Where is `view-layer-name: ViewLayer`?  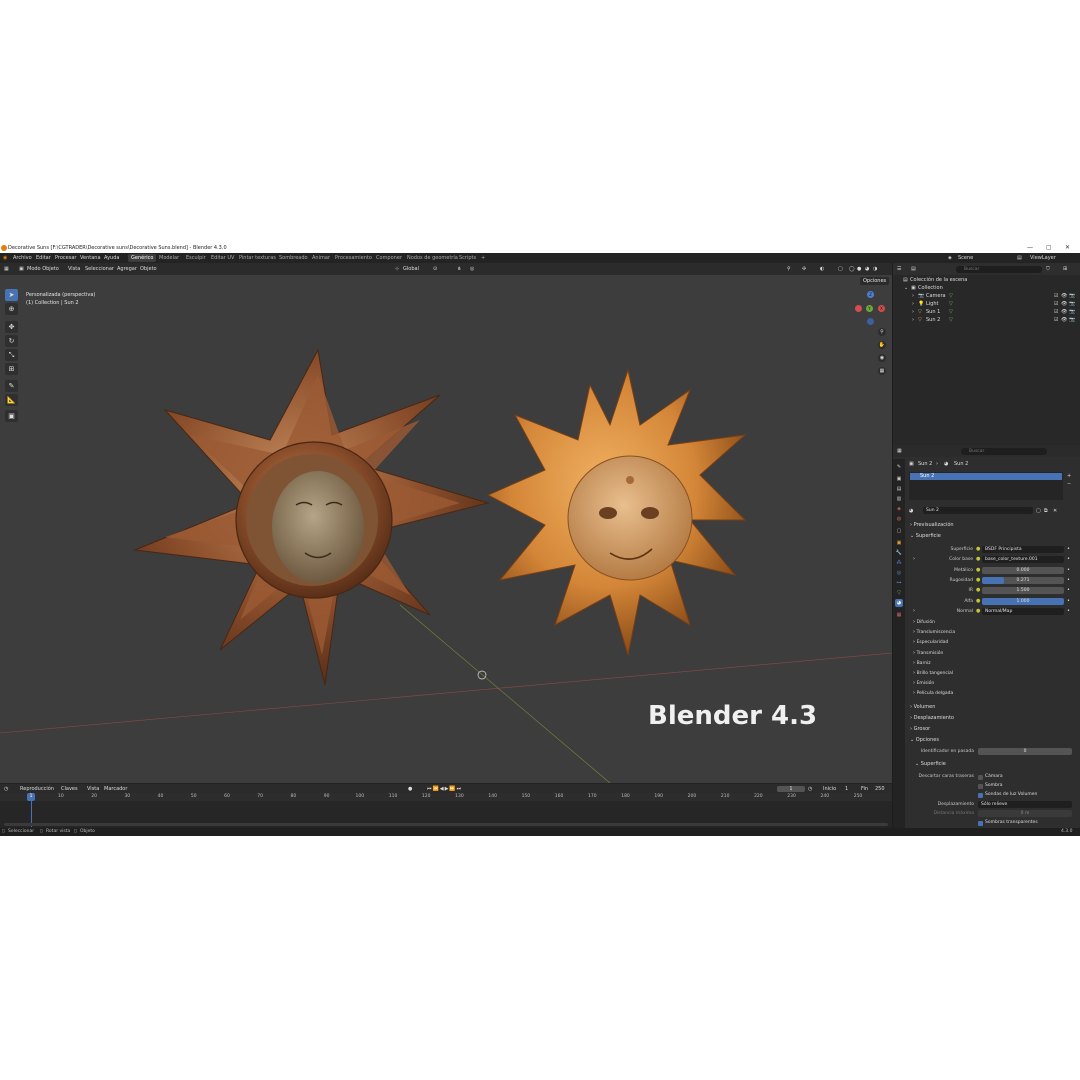
view-layer-name: ViewLayer is located at coordinates (1043, 258).